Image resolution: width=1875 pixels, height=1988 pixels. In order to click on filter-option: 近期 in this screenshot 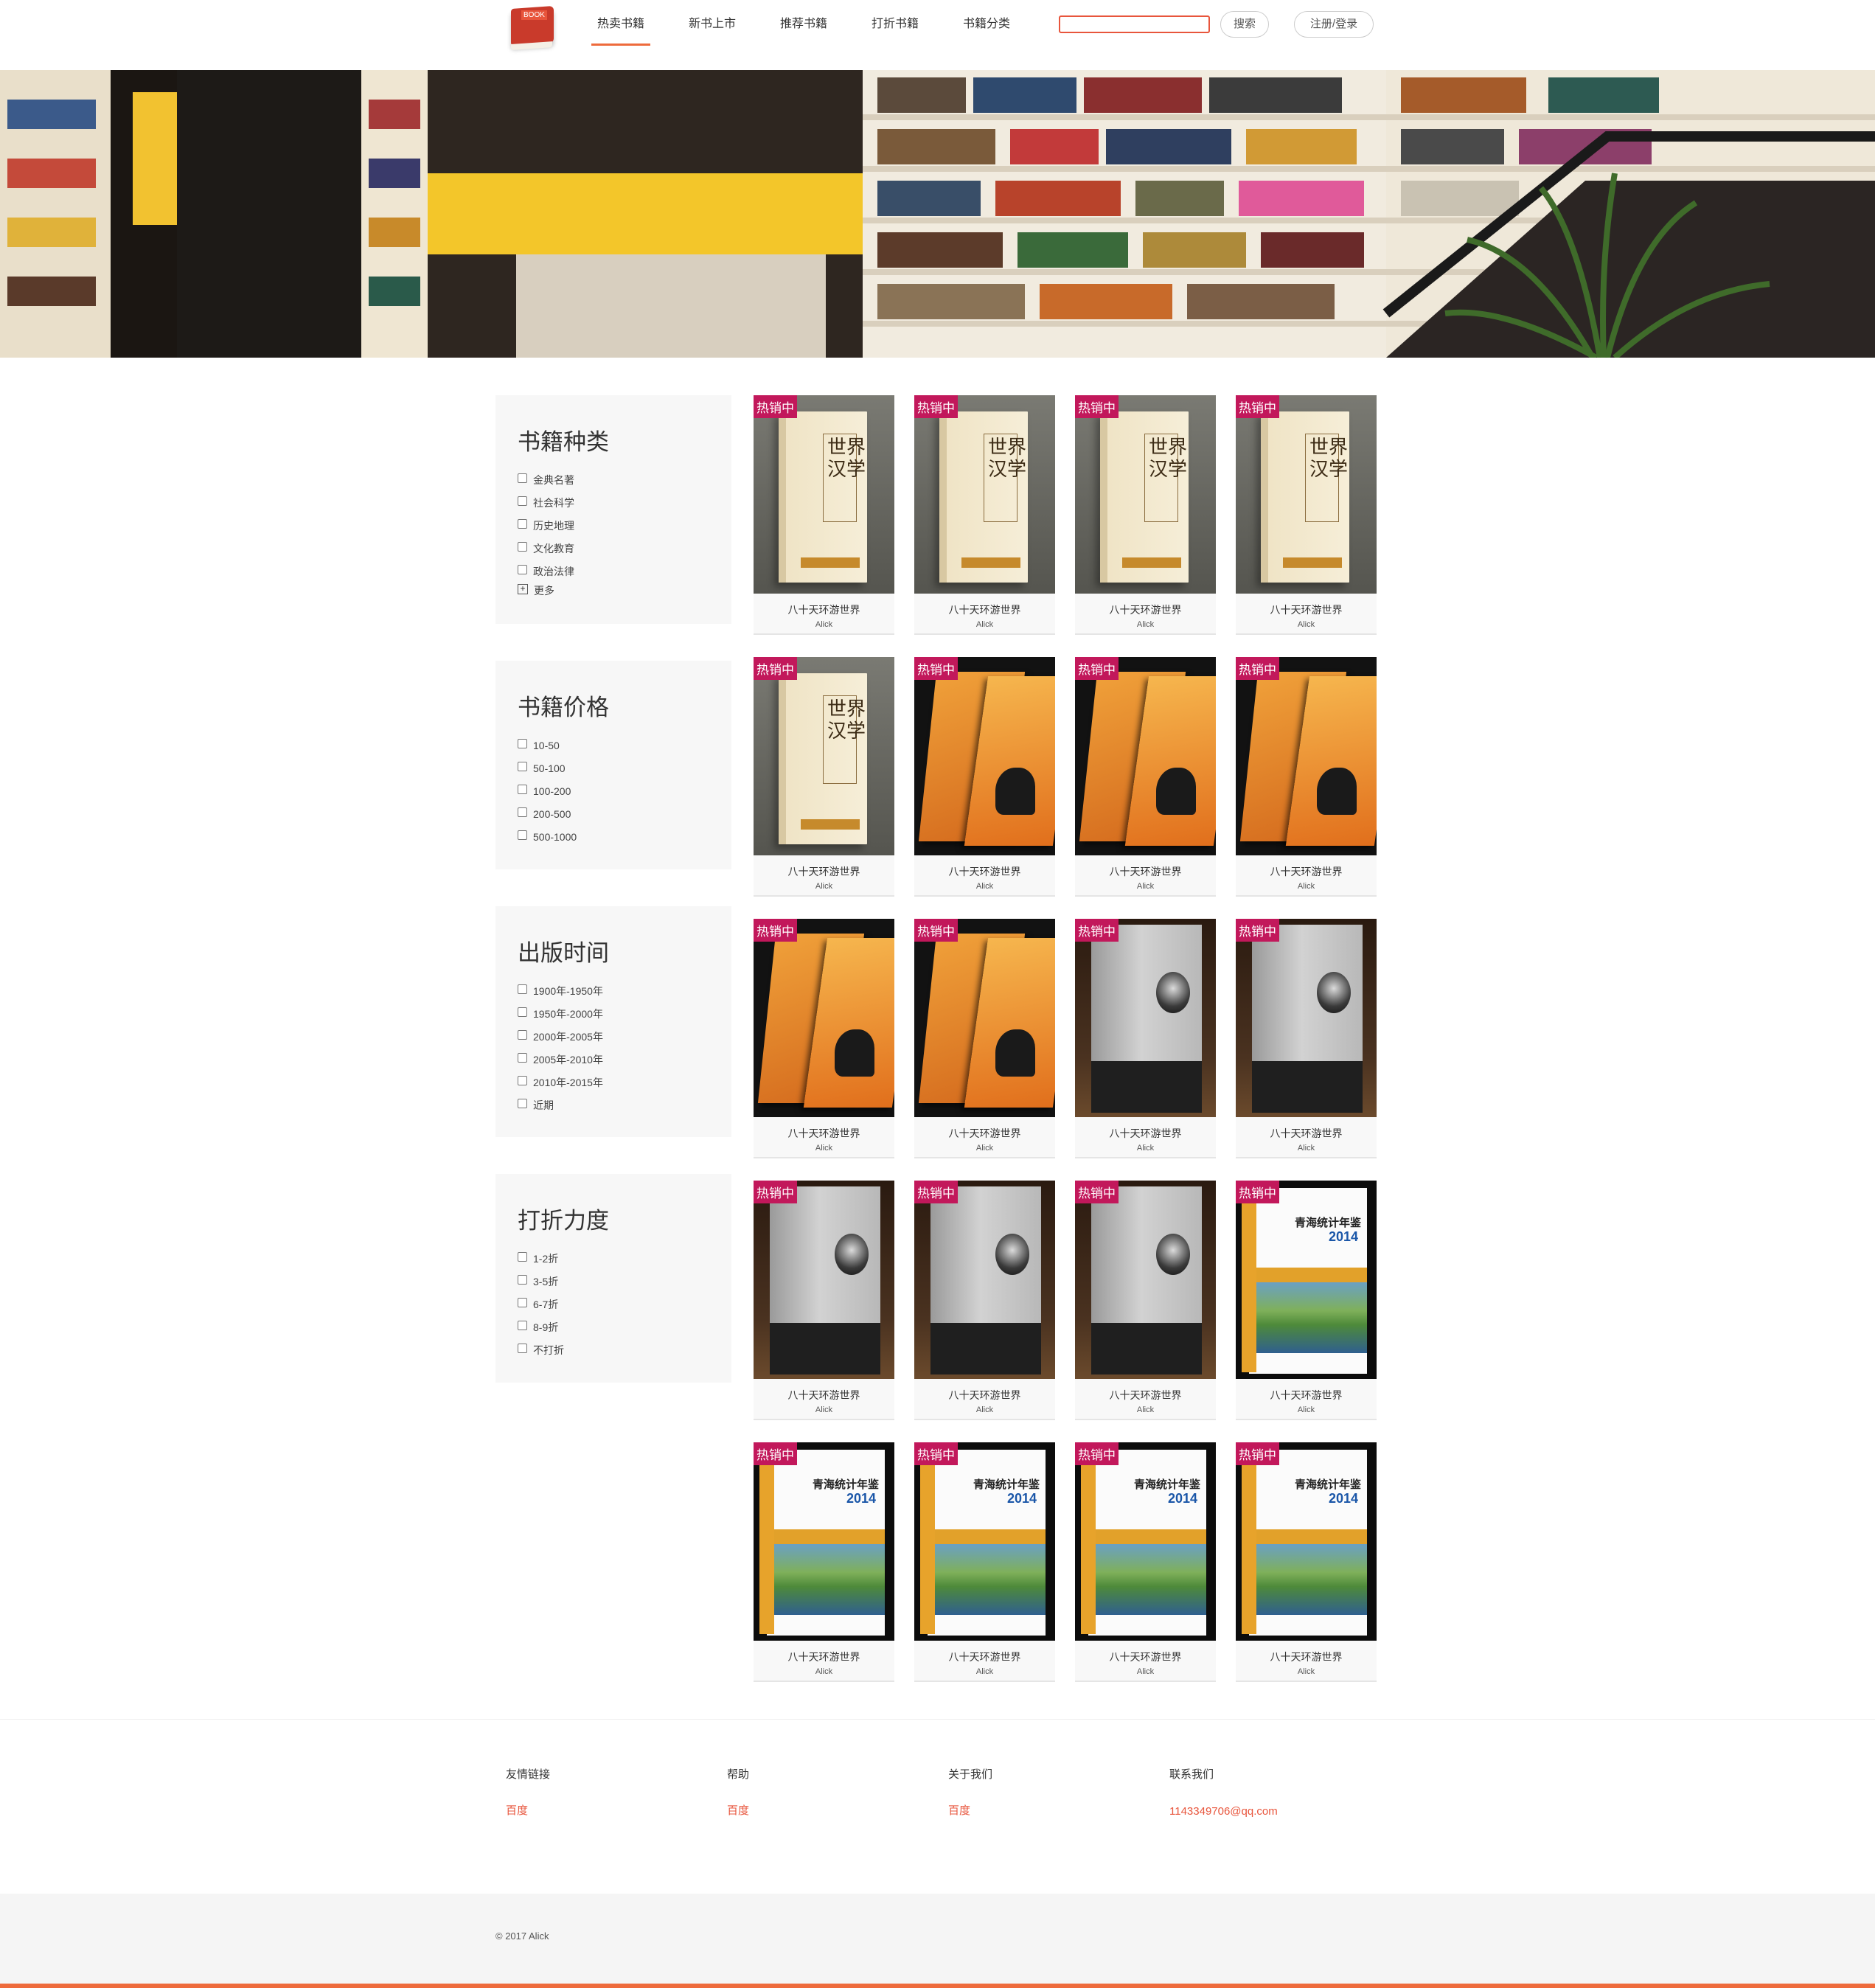, I will do `click(625, 1105)`.